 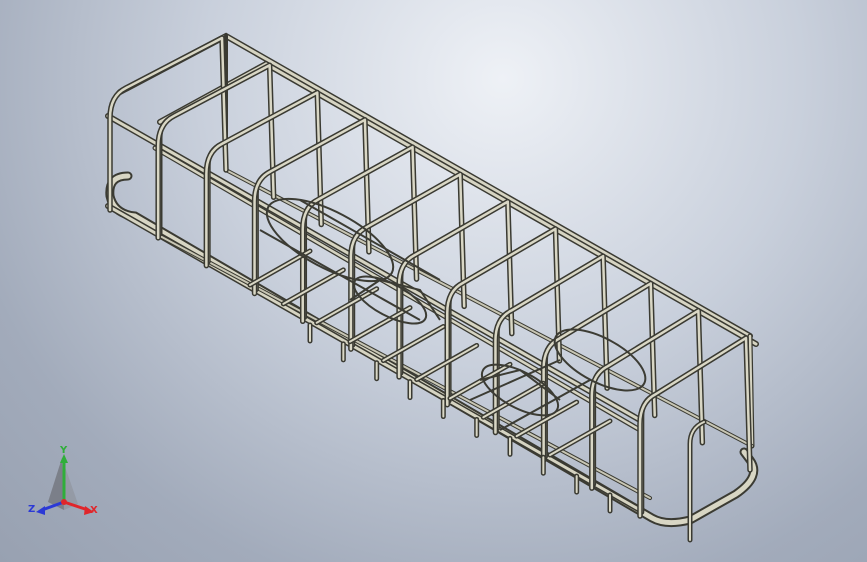 I want to click on coordinate-triad: Y X Z, so click(x=66, y=486).